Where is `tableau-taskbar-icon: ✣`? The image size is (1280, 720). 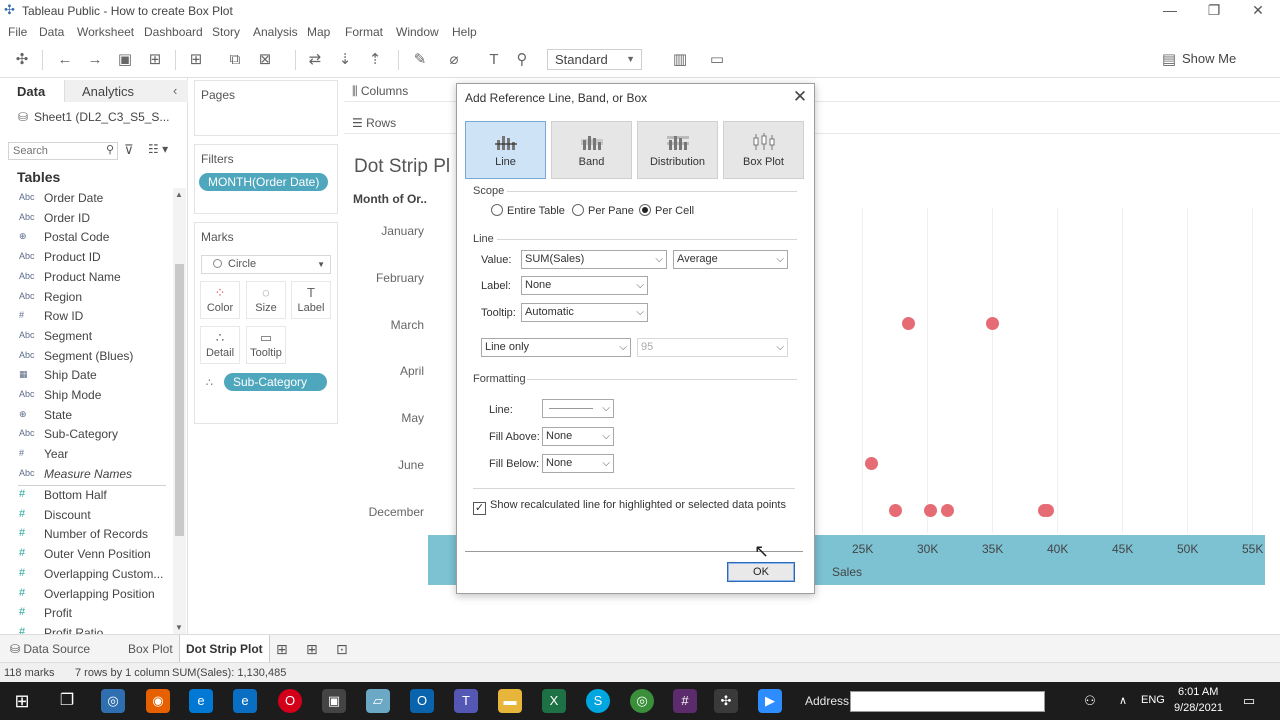 tableau-taskbar-icon: ✣ is located at coordinates (726, 701).